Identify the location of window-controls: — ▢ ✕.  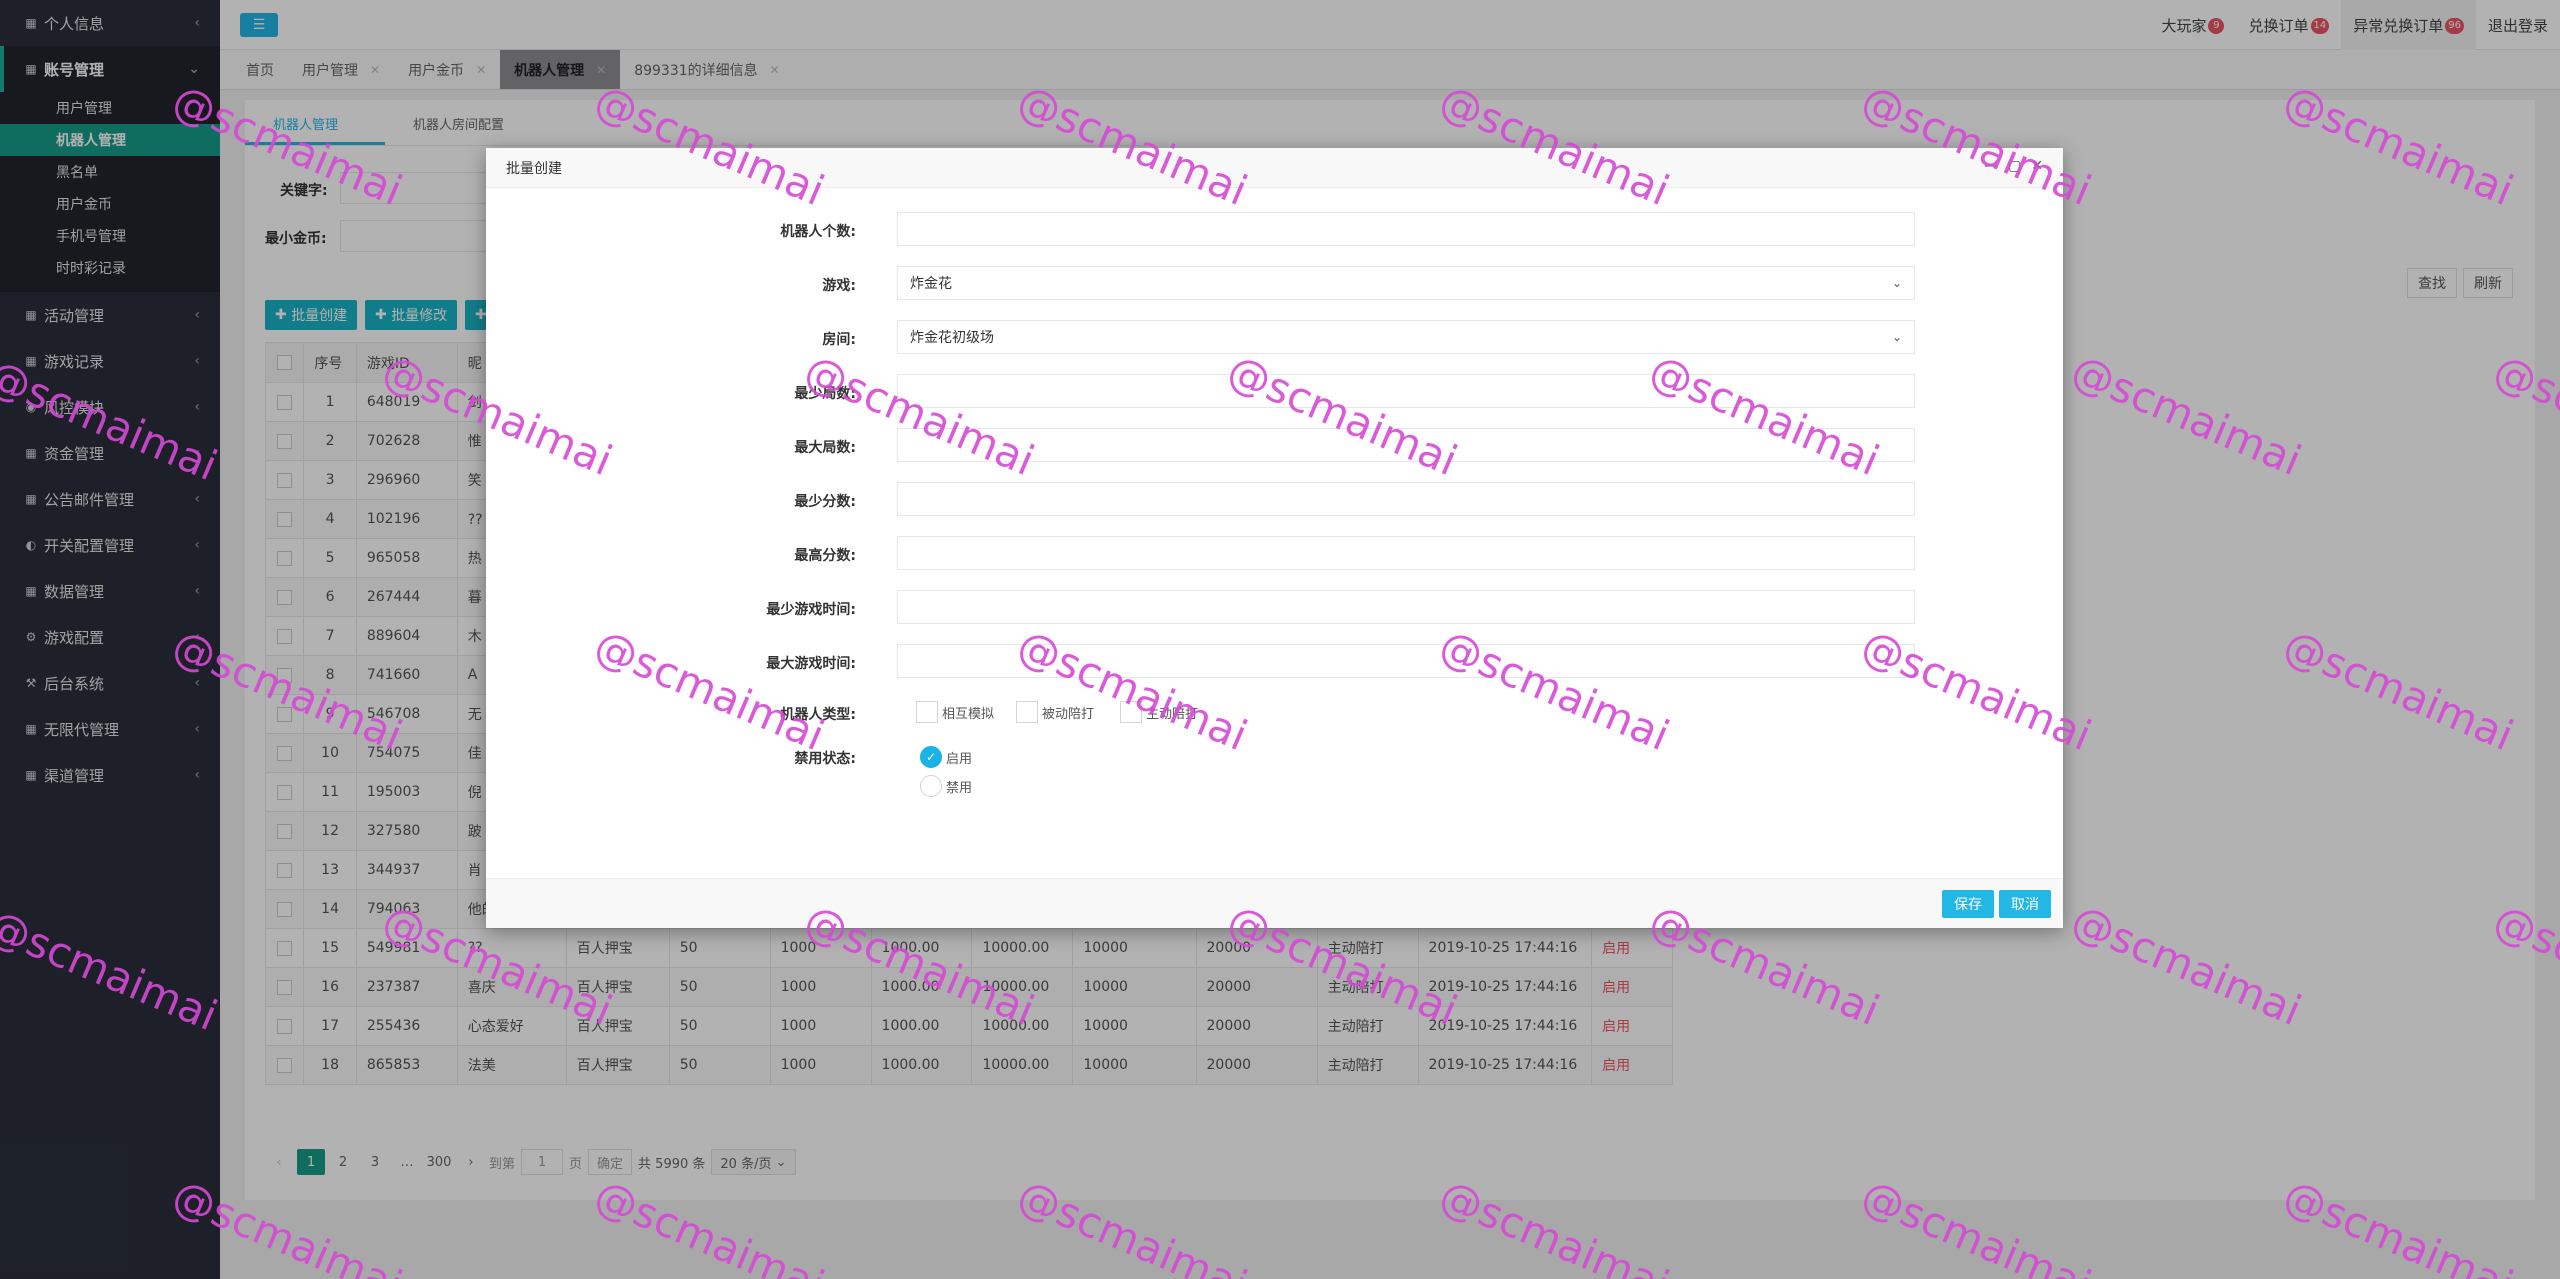
(2013, 166).